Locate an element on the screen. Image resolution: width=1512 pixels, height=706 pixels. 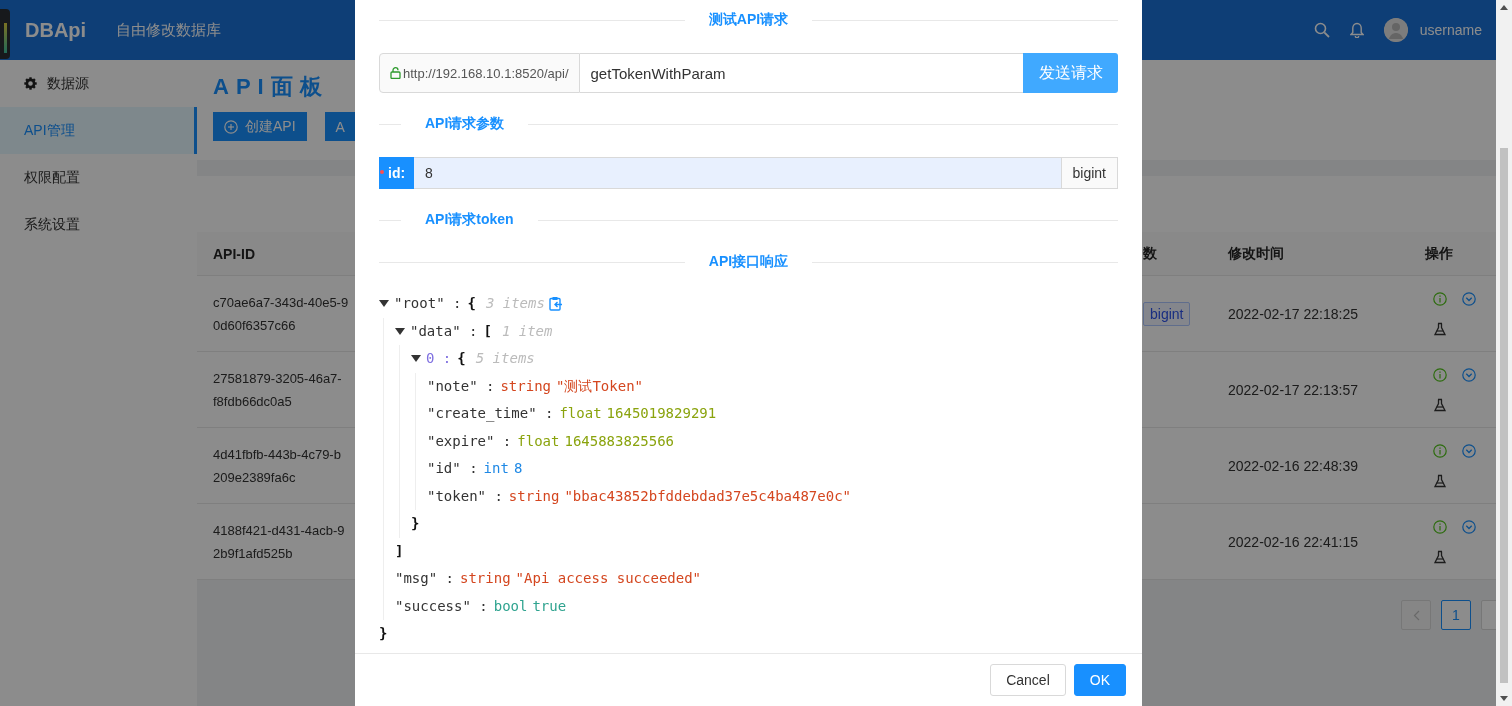
page-number-button: 1 is located at coordinates (1456, 615).